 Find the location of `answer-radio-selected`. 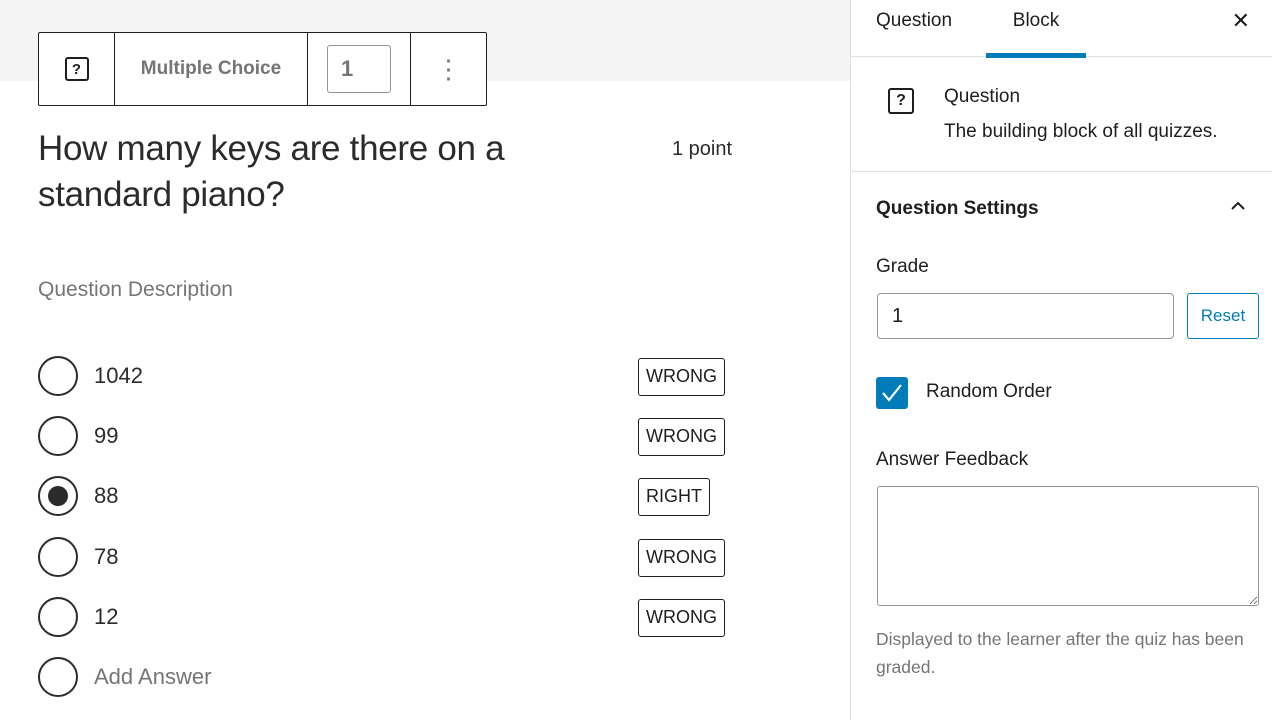

answer-radio-selected is located at coordinates (58, 496).